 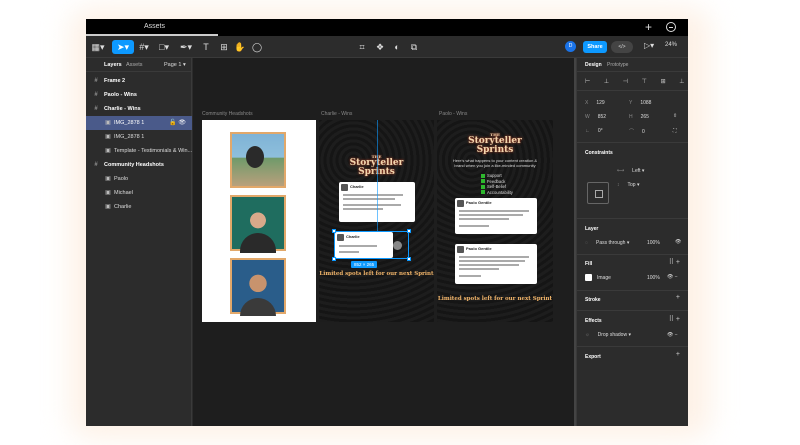 I want to click on add-export-icon: +, so click(x=678, y=354).